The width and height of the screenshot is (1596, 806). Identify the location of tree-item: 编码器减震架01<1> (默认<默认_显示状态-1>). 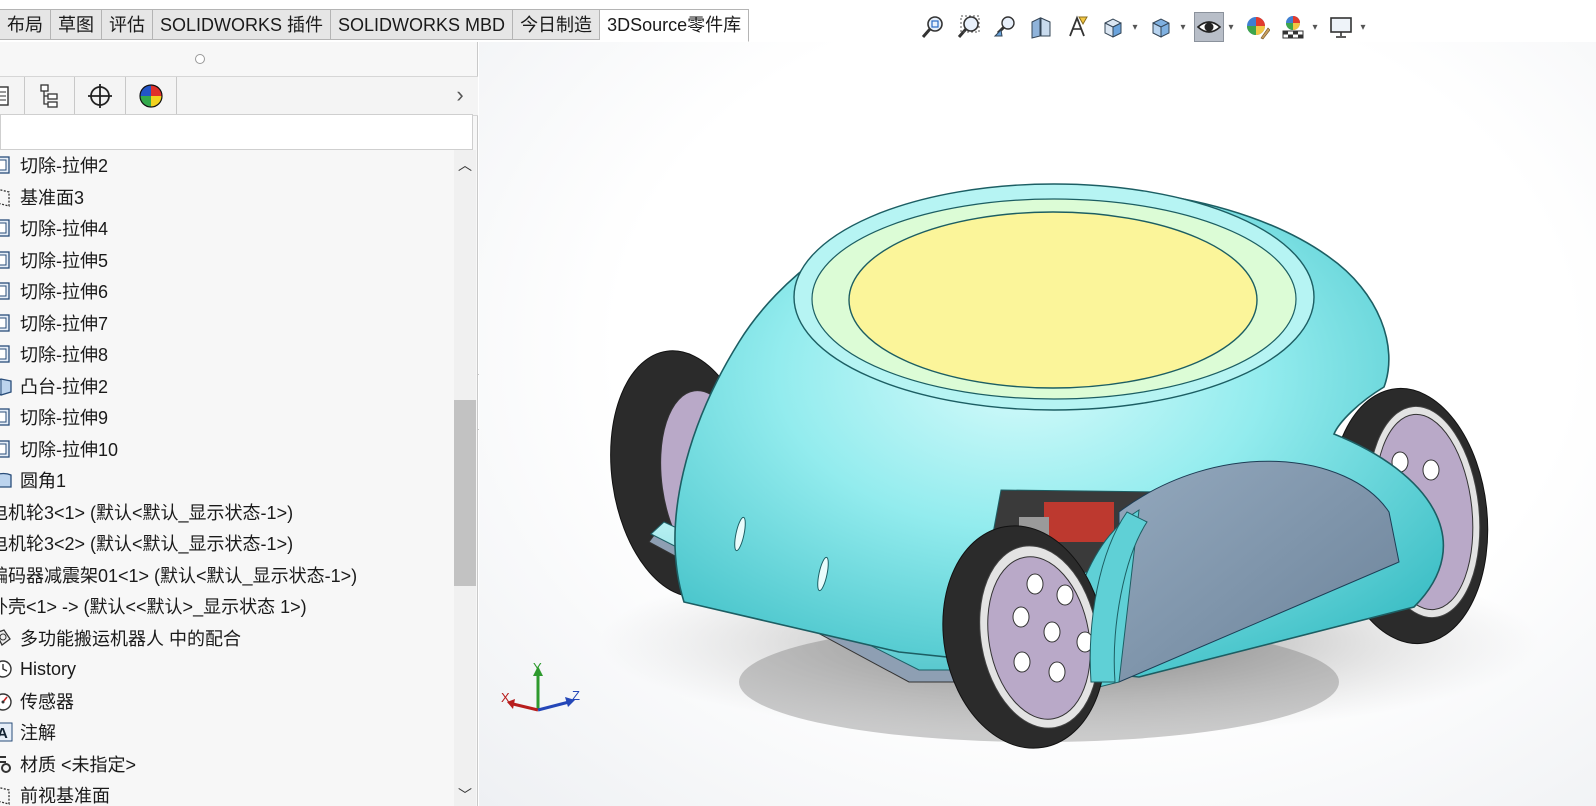
(178, 575).